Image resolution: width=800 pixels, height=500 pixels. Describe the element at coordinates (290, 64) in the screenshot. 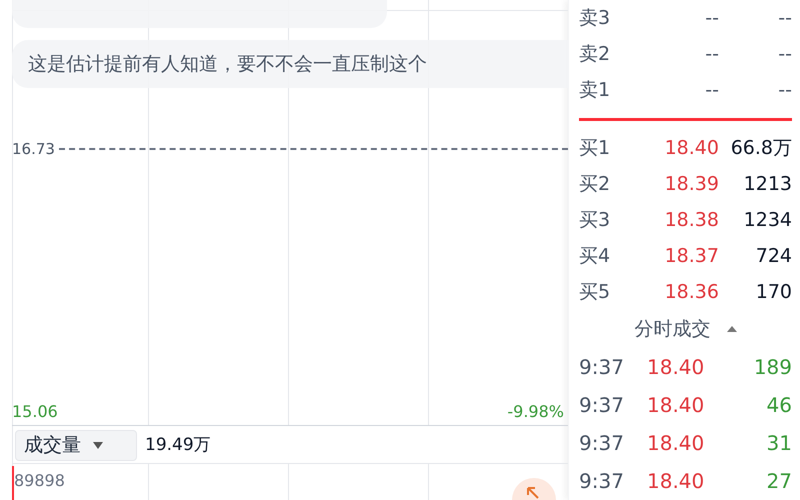

I see `chat-bubble: 这是估计提前有人知道，要不不会一直压制这个` at that location.